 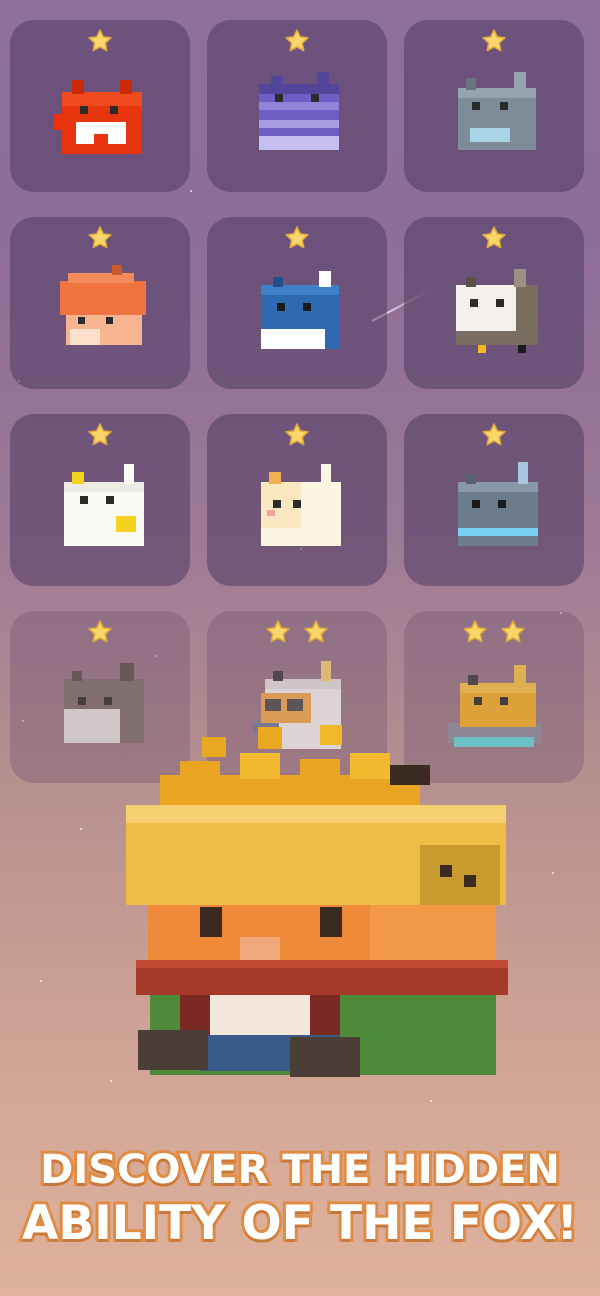 What do you see at coordinates (498, 504) in the screenshot?
I see `blue-gray-cat-icon` at bounding box center [498, 504].